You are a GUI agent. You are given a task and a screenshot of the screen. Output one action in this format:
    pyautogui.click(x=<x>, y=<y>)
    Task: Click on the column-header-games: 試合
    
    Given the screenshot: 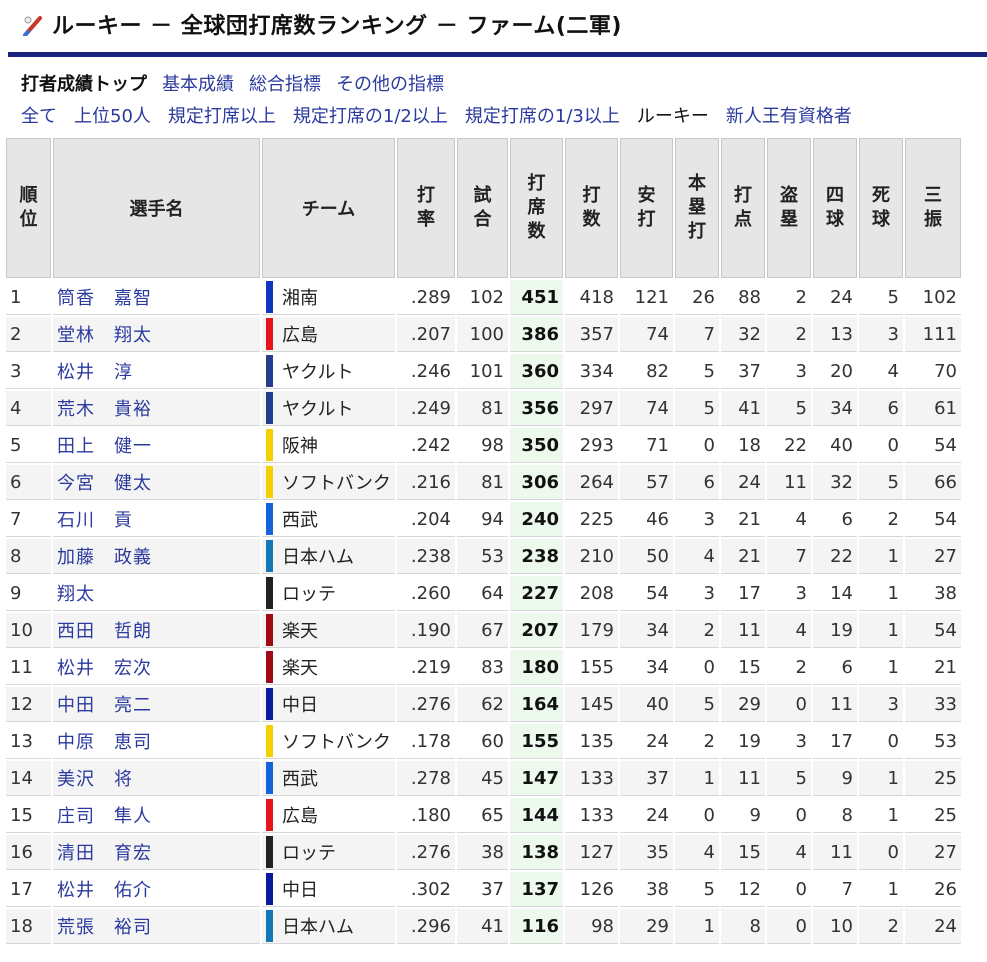 What is the action you would take?
    pyautogui.click(x=482, y=208)
    